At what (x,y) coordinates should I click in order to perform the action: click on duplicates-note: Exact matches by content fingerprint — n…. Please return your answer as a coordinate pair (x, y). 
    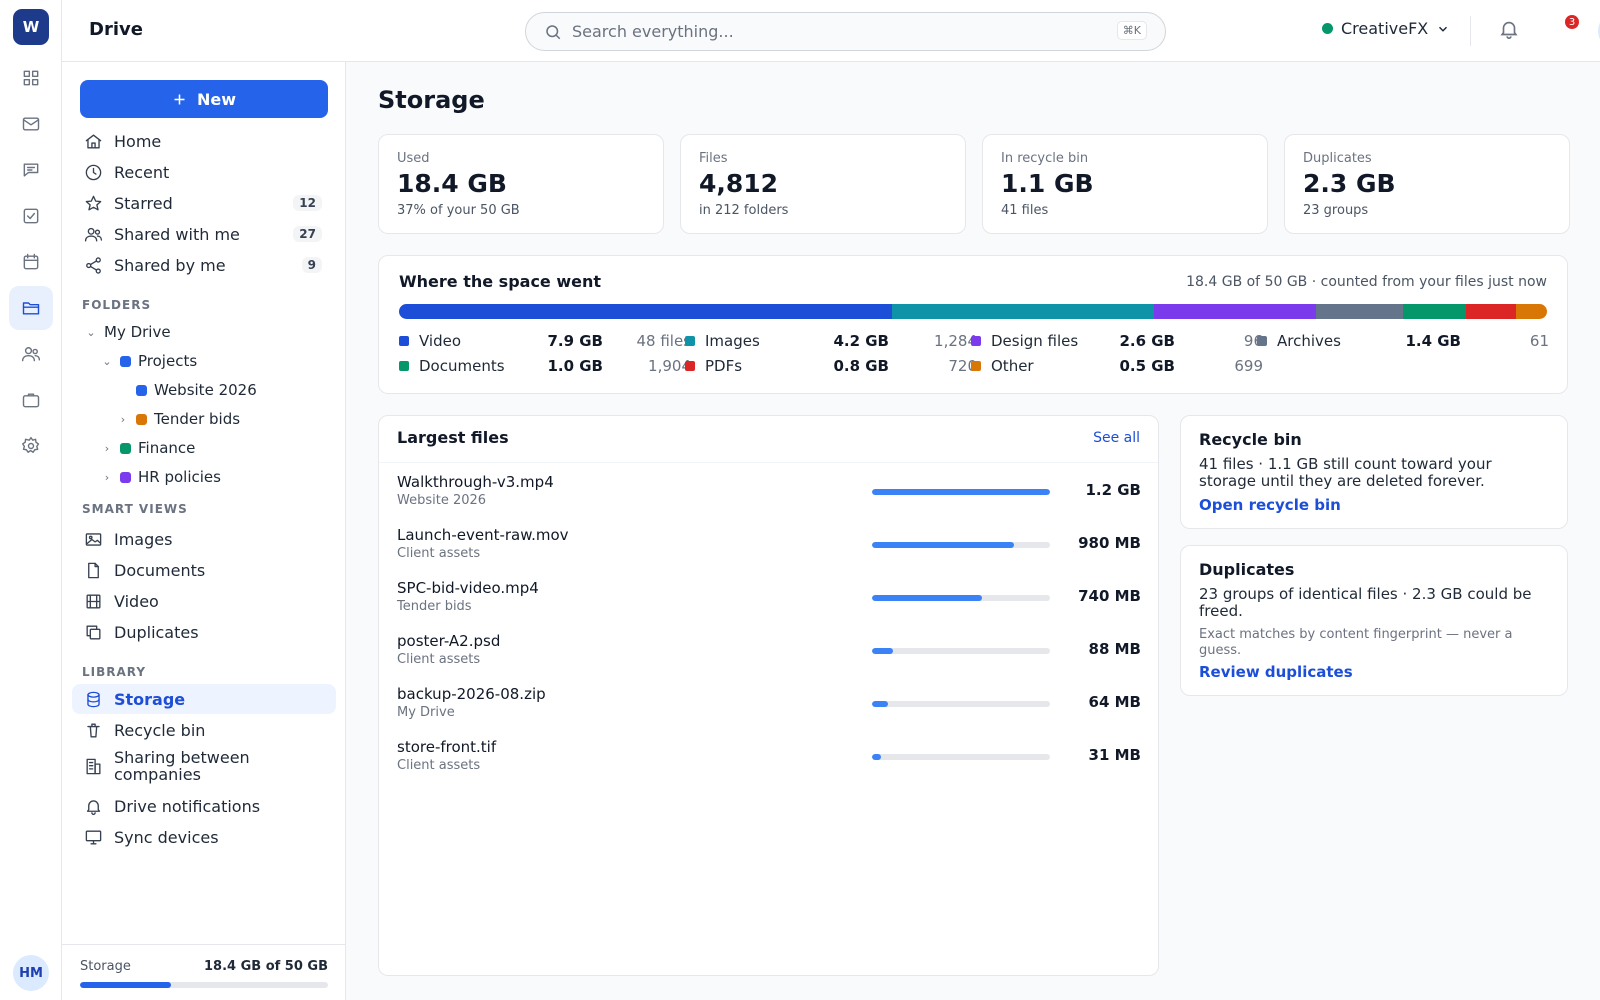
    Looking at the image, I should click on (1356, 642).